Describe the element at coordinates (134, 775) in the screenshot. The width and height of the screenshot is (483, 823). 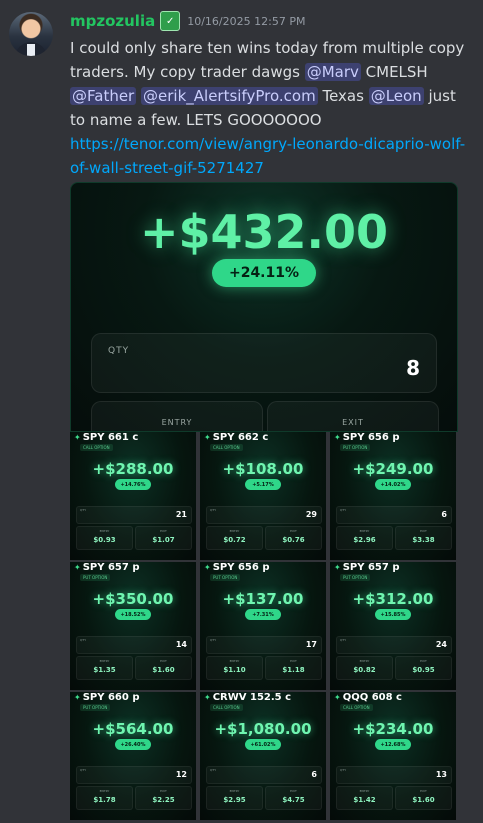
I see `card-qty-box: QTY 12` at that location.